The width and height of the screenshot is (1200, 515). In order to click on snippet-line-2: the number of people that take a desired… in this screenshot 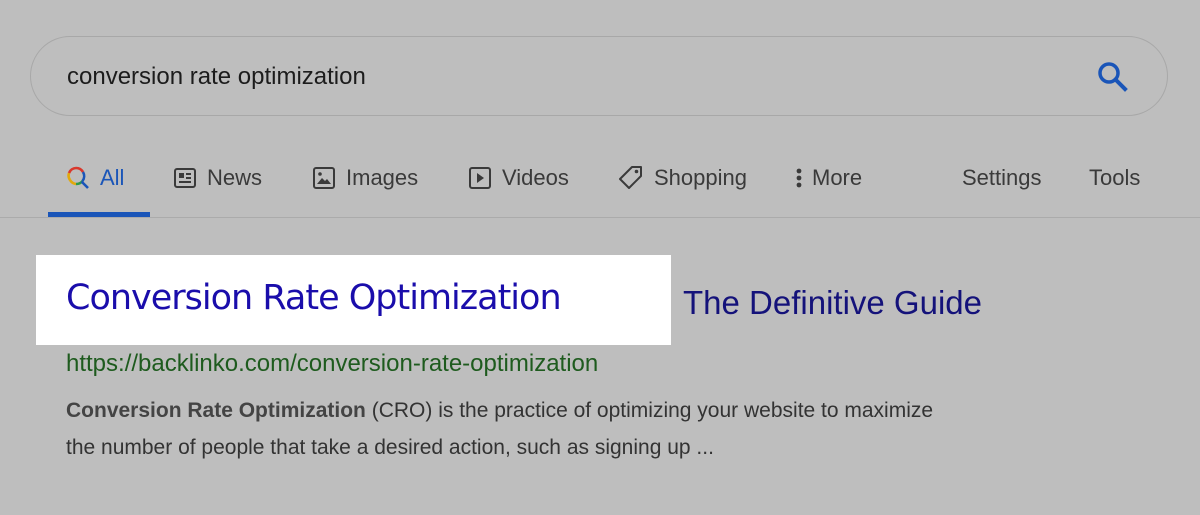, I will do `click(390, 447)`.